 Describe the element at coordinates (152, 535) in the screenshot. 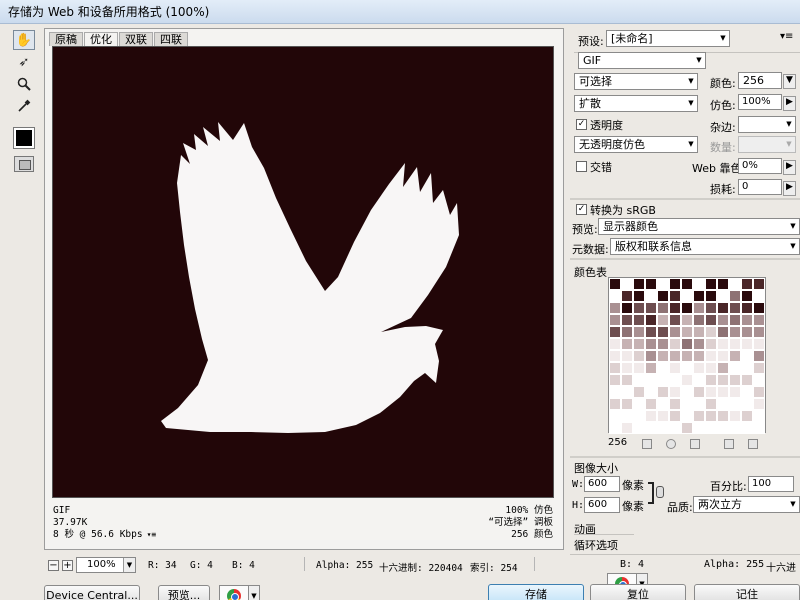

I see `download-time-menu-icon: ▾≡` at that location.